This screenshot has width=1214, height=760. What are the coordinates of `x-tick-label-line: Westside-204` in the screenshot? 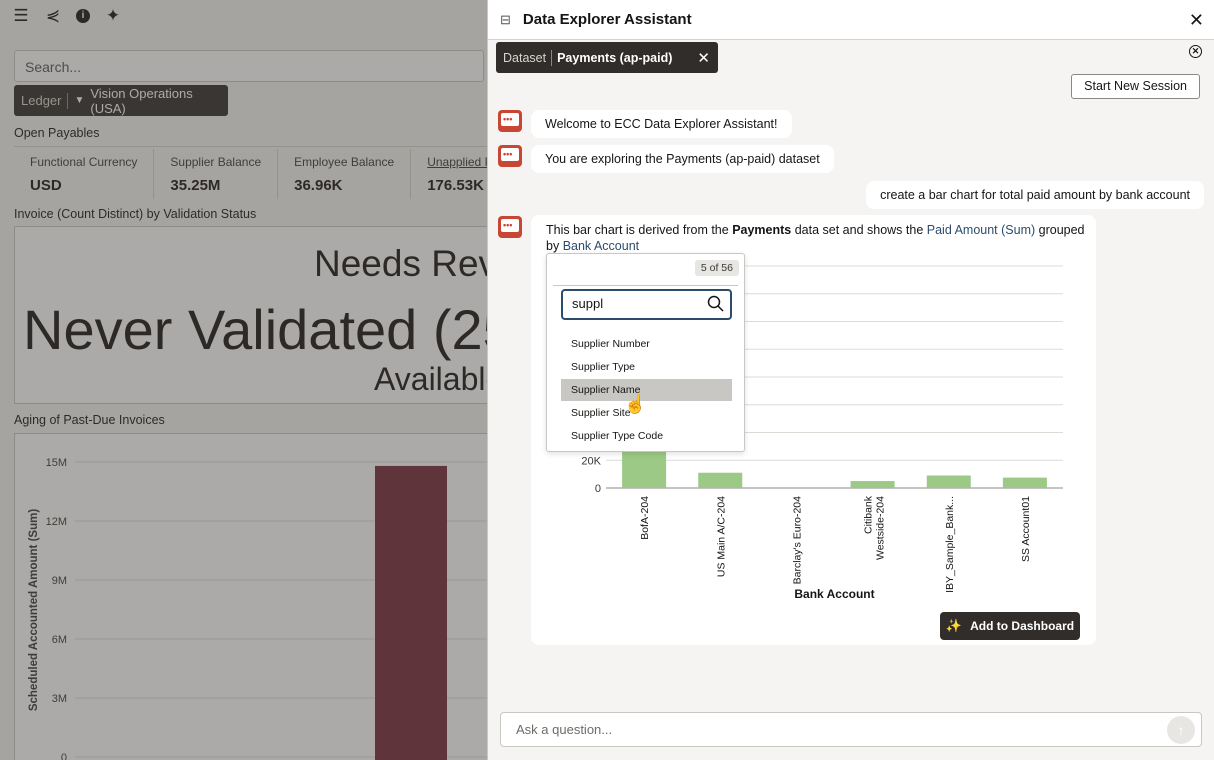 It's located at (881, 528).